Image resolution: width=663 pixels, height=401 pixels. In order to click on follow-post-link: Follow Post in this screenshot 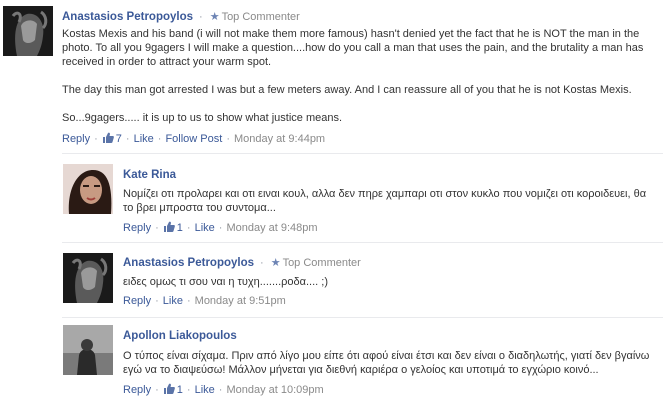, I will do `click(193, 139)`.